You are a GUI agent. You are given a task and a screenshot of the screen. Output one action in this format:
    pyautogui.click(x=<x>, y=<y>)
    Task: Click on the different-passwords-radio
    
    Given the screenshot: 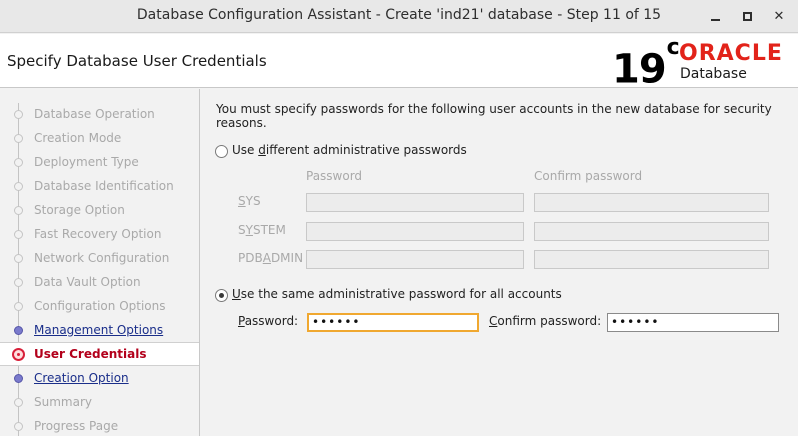 What is the action you would take?
    pyautogui.click(x=221, y=151)
    